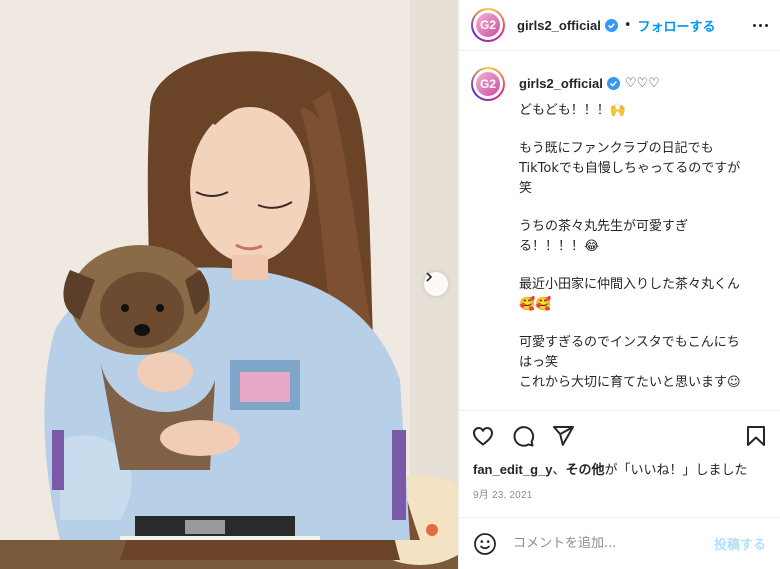  Describe the element at coordinates (616, 148) in the screenshot. I see `caption-line: もう既にファンクラブの日記でも` at that location.